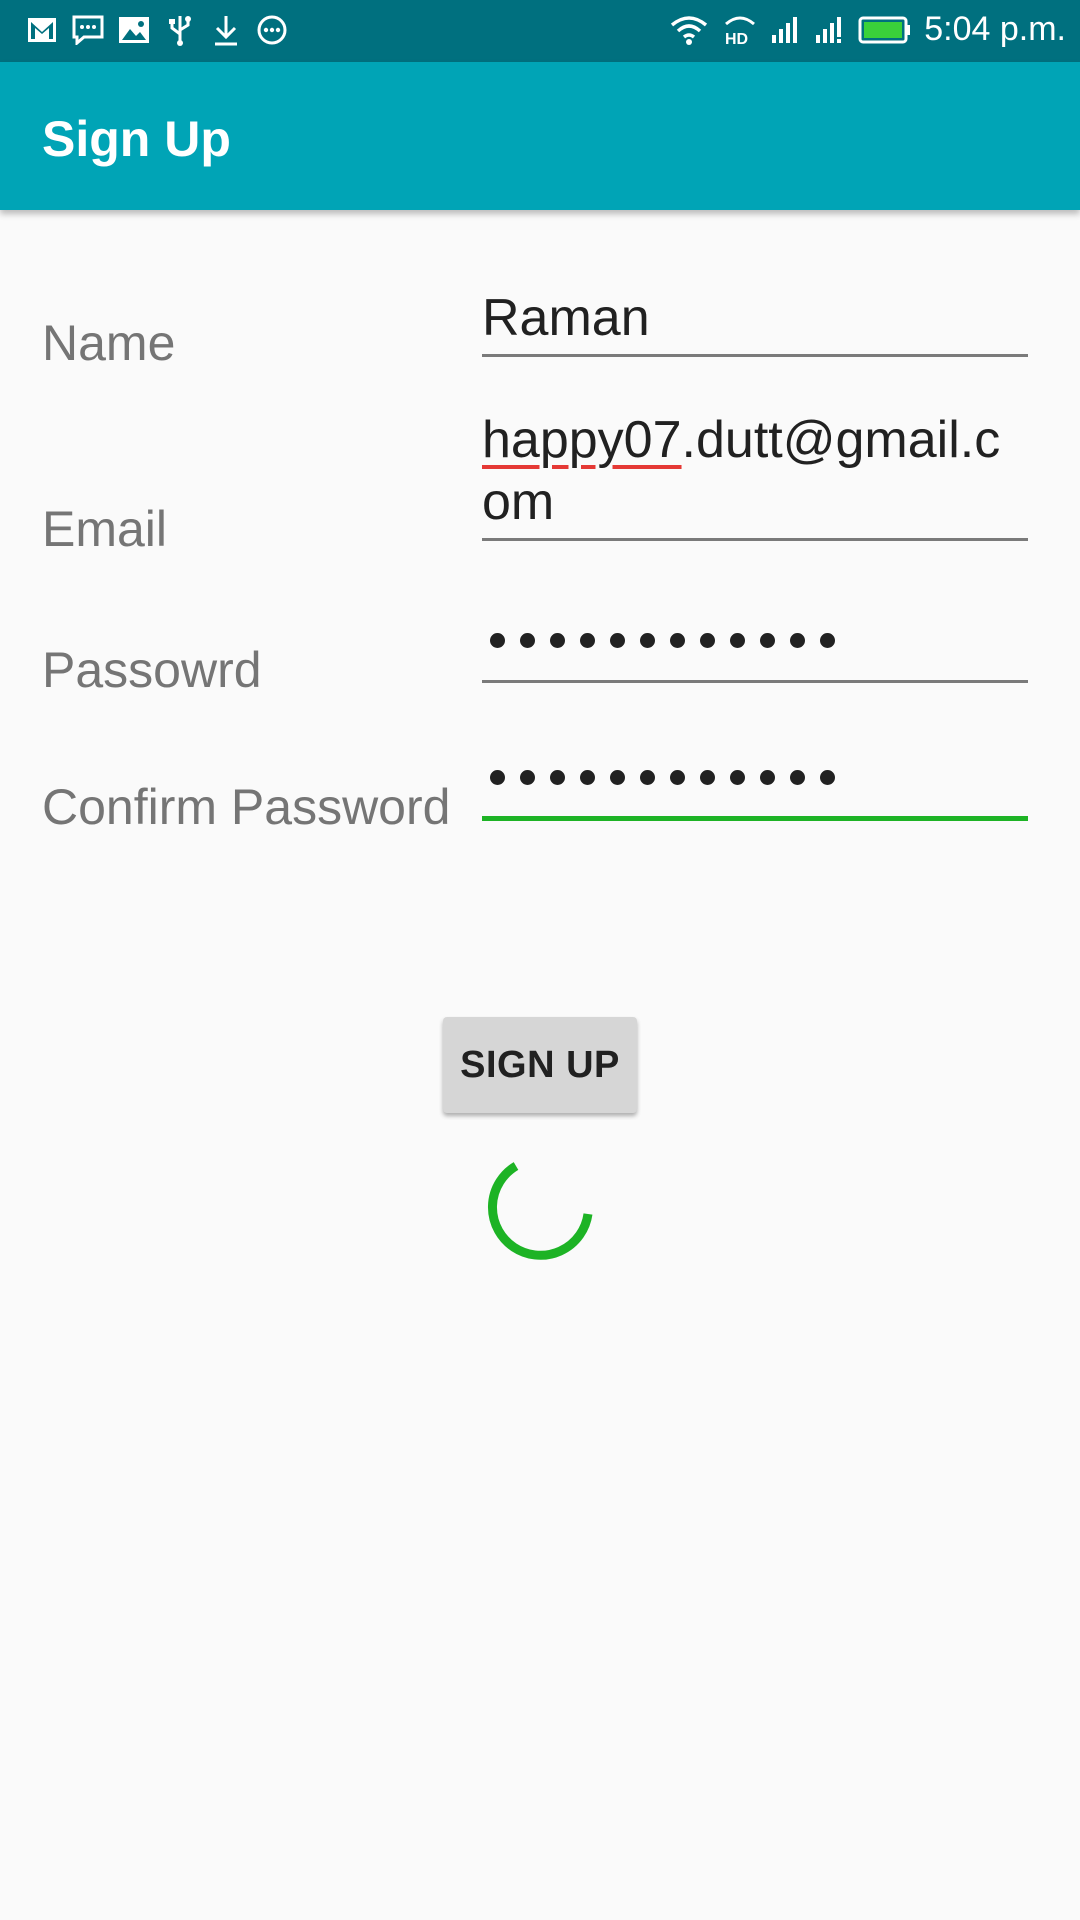  Describe the element at coordinates (841, 440) in the screenshot. I see `email-value-rest: .dutt@gmail.c` at that location.